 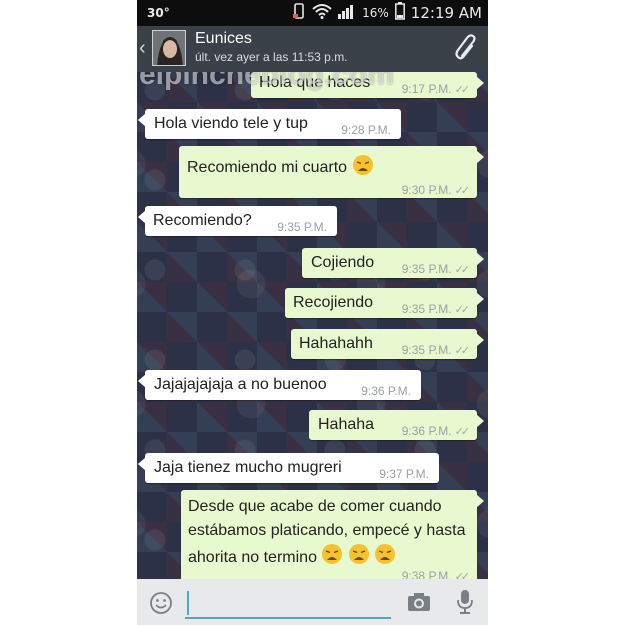 What do you see at coordinates (312, 49) in the screenshot?
I see `chat-header: ‹ Eunices últ. vez ayer a las 11:53 p.m.` at bounding box center [312, 49].